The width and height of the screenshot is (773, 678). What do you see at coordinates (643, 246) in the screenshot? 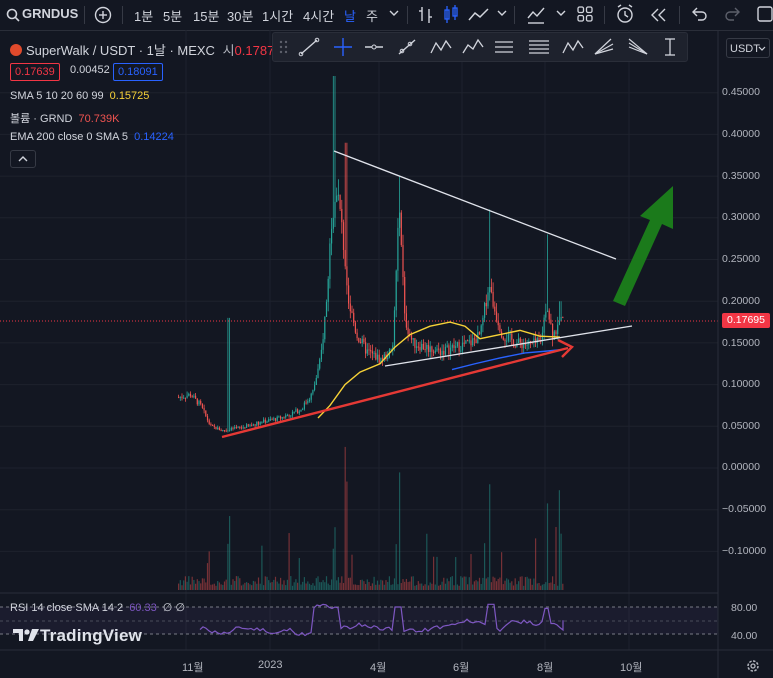
I see `green-breakout-arrow` at bounding box center [643, 246].